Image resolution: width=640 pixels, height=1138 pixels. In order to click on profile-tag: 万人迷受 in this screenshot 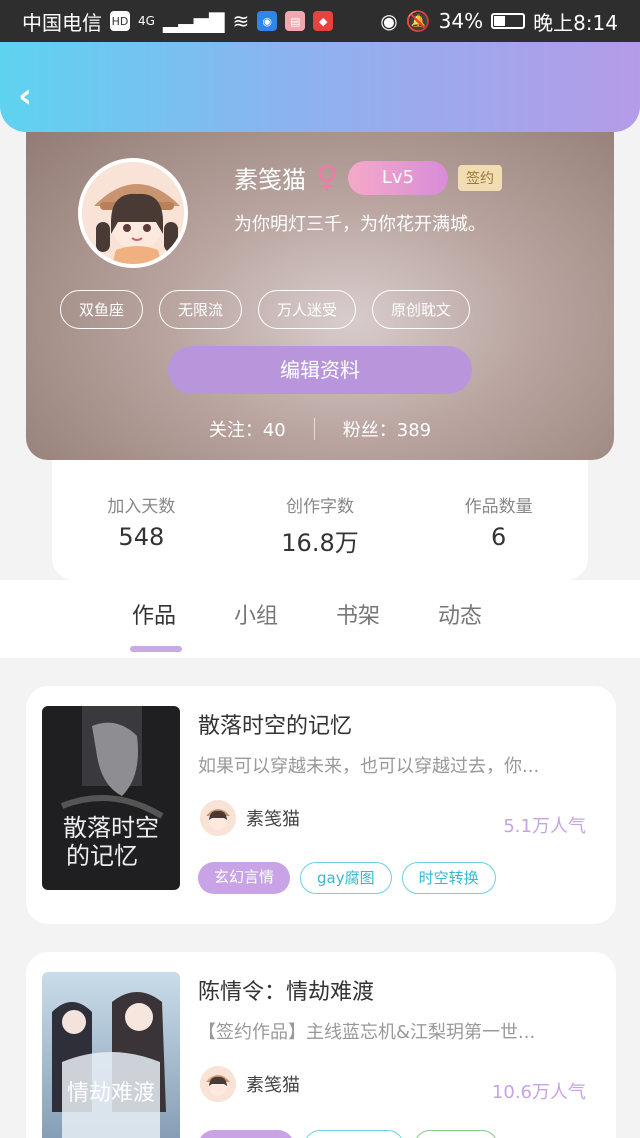, I will do `click(307, 309)`.